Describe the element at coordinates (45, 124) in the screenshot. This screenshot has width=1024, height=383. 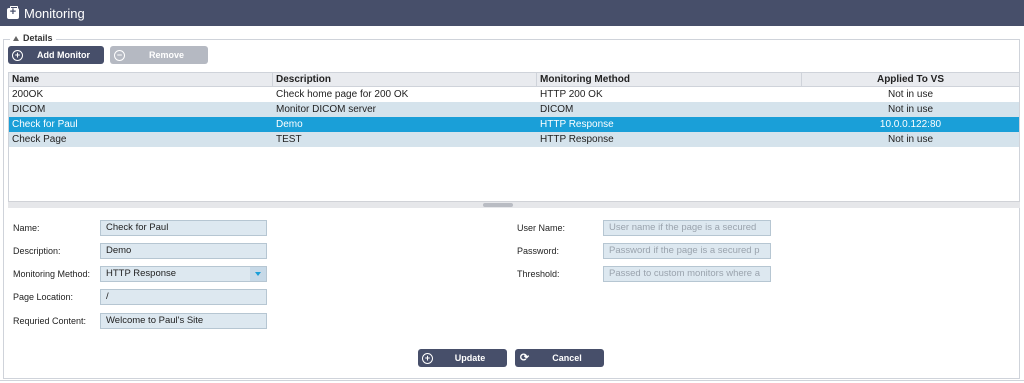
I see `cell-name: Check for Paul` at that location.